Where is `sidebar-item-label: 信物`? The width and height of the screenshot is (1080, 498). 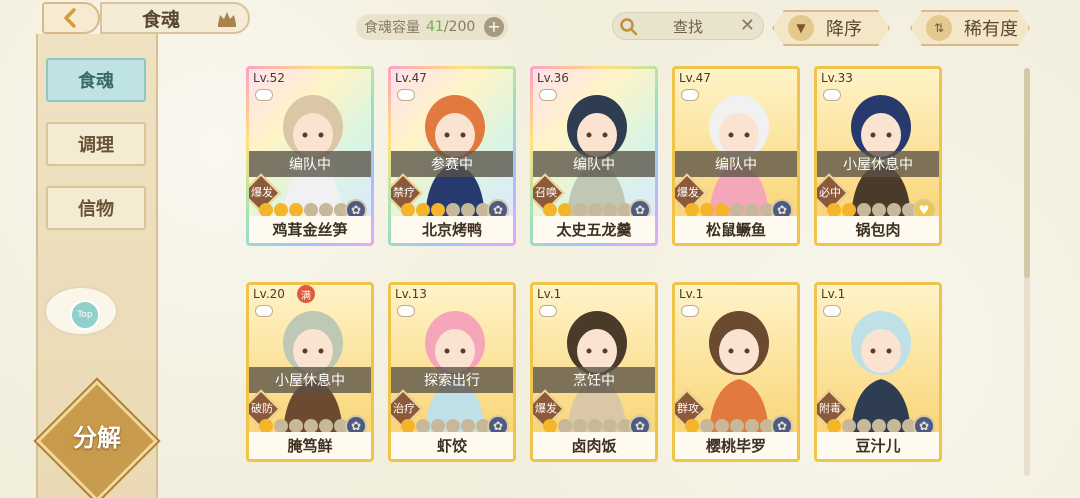 sidebar-item-label: 信物 is located at coordinates (96, 209).